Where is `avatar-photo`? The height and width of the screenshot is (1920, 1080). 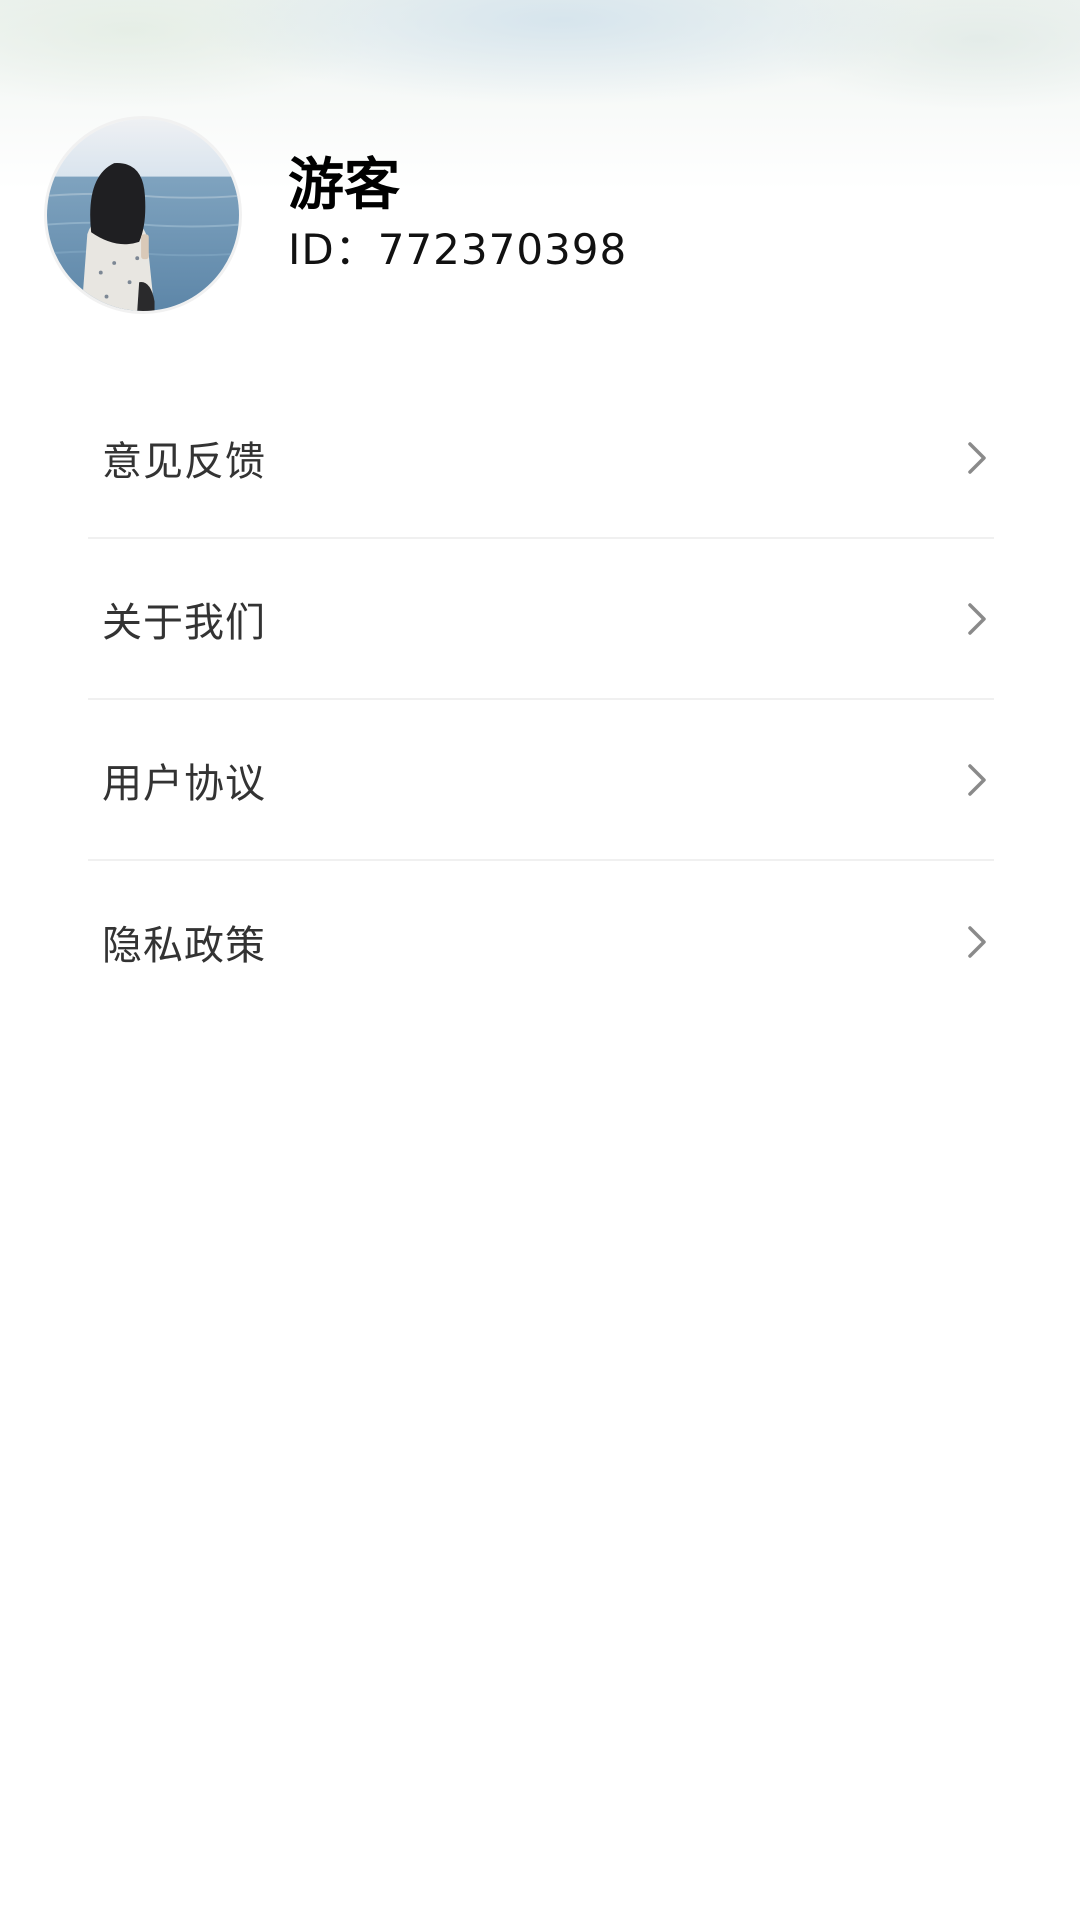
avatar-photo is located at coordinates (143, 215).